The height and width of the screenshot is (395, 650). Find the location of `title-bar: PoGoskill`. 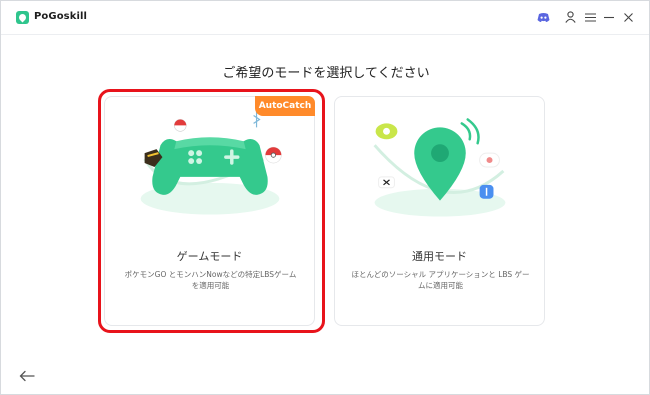

title-bar: PoGoskill is located at coordinates (325, 18).